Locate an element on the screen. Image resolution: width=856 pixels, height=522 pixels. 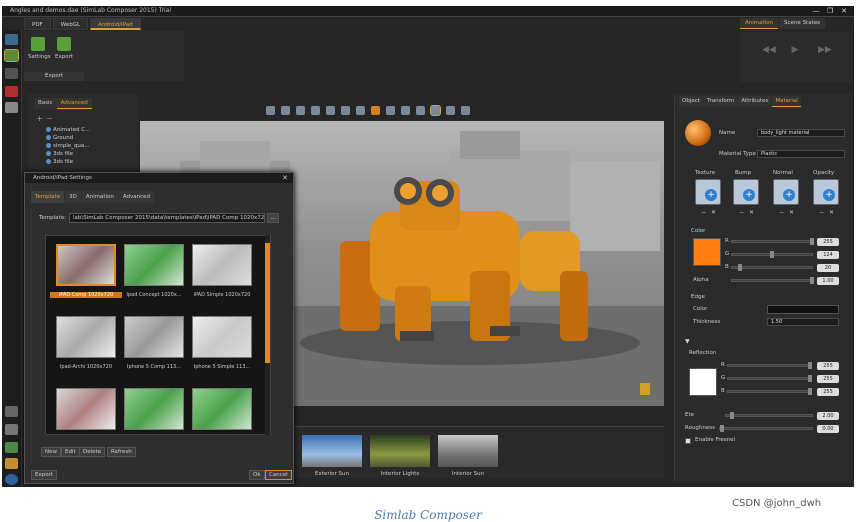
collapse-icon: ▼ is located at coordinates (687, 341).